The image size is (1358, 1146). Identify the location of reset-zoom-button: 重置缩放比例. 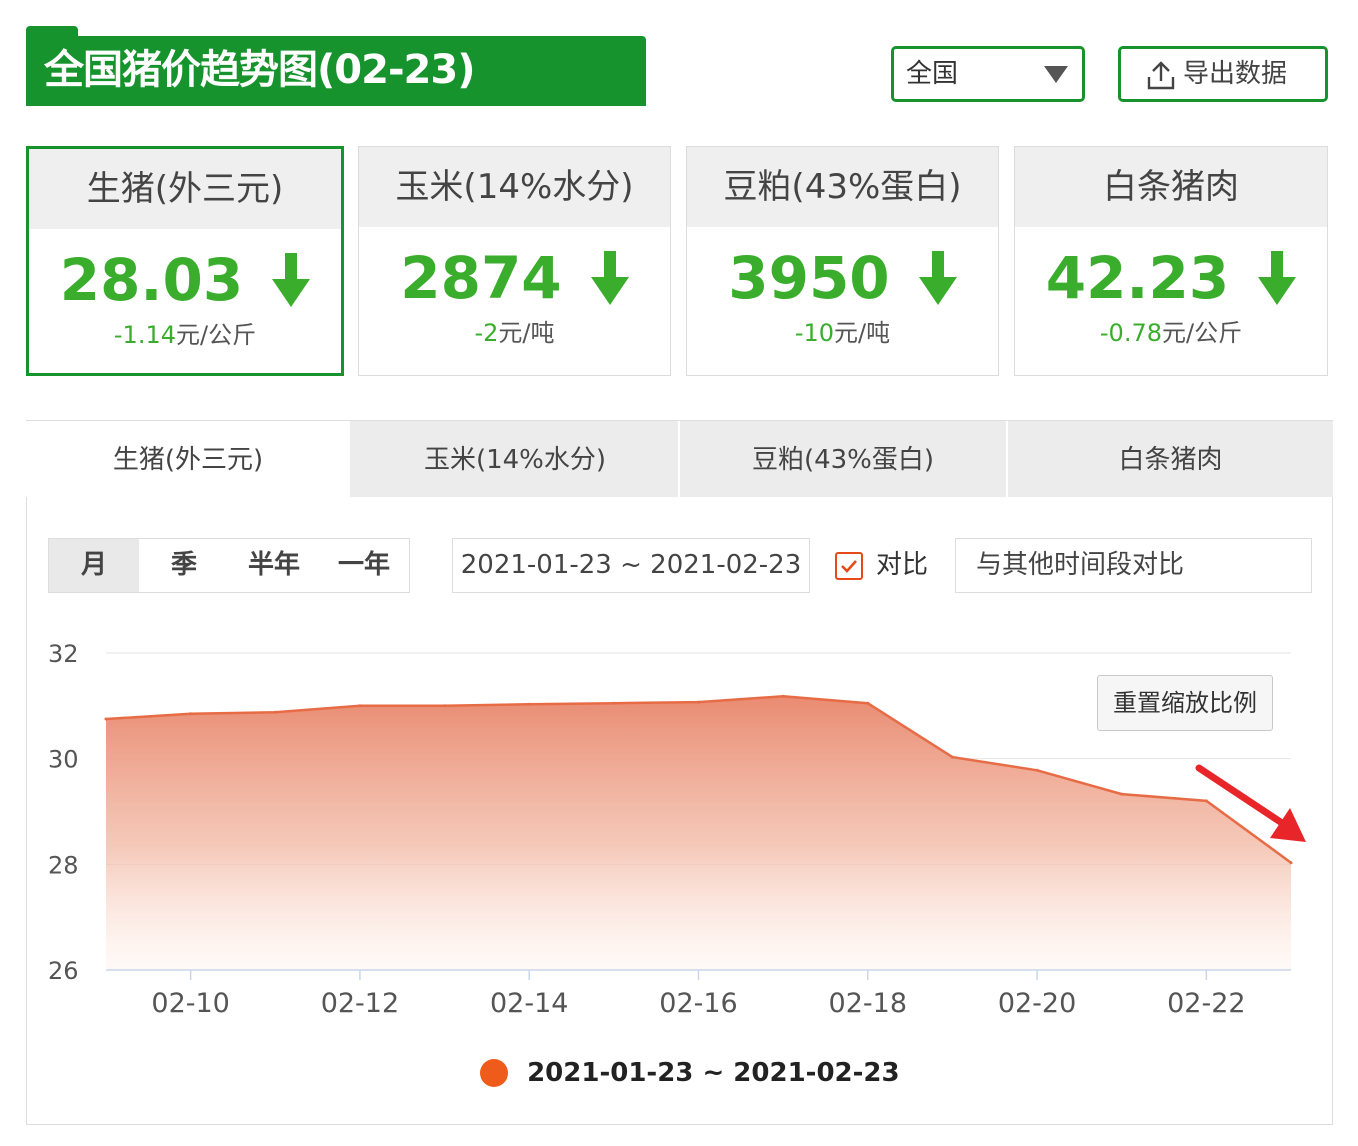
(1185, 703).